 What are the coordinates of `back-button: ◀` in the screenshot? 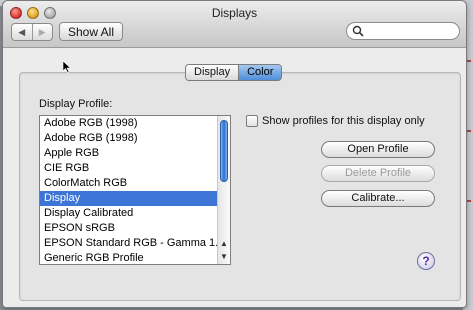 It's located at (22, 32).